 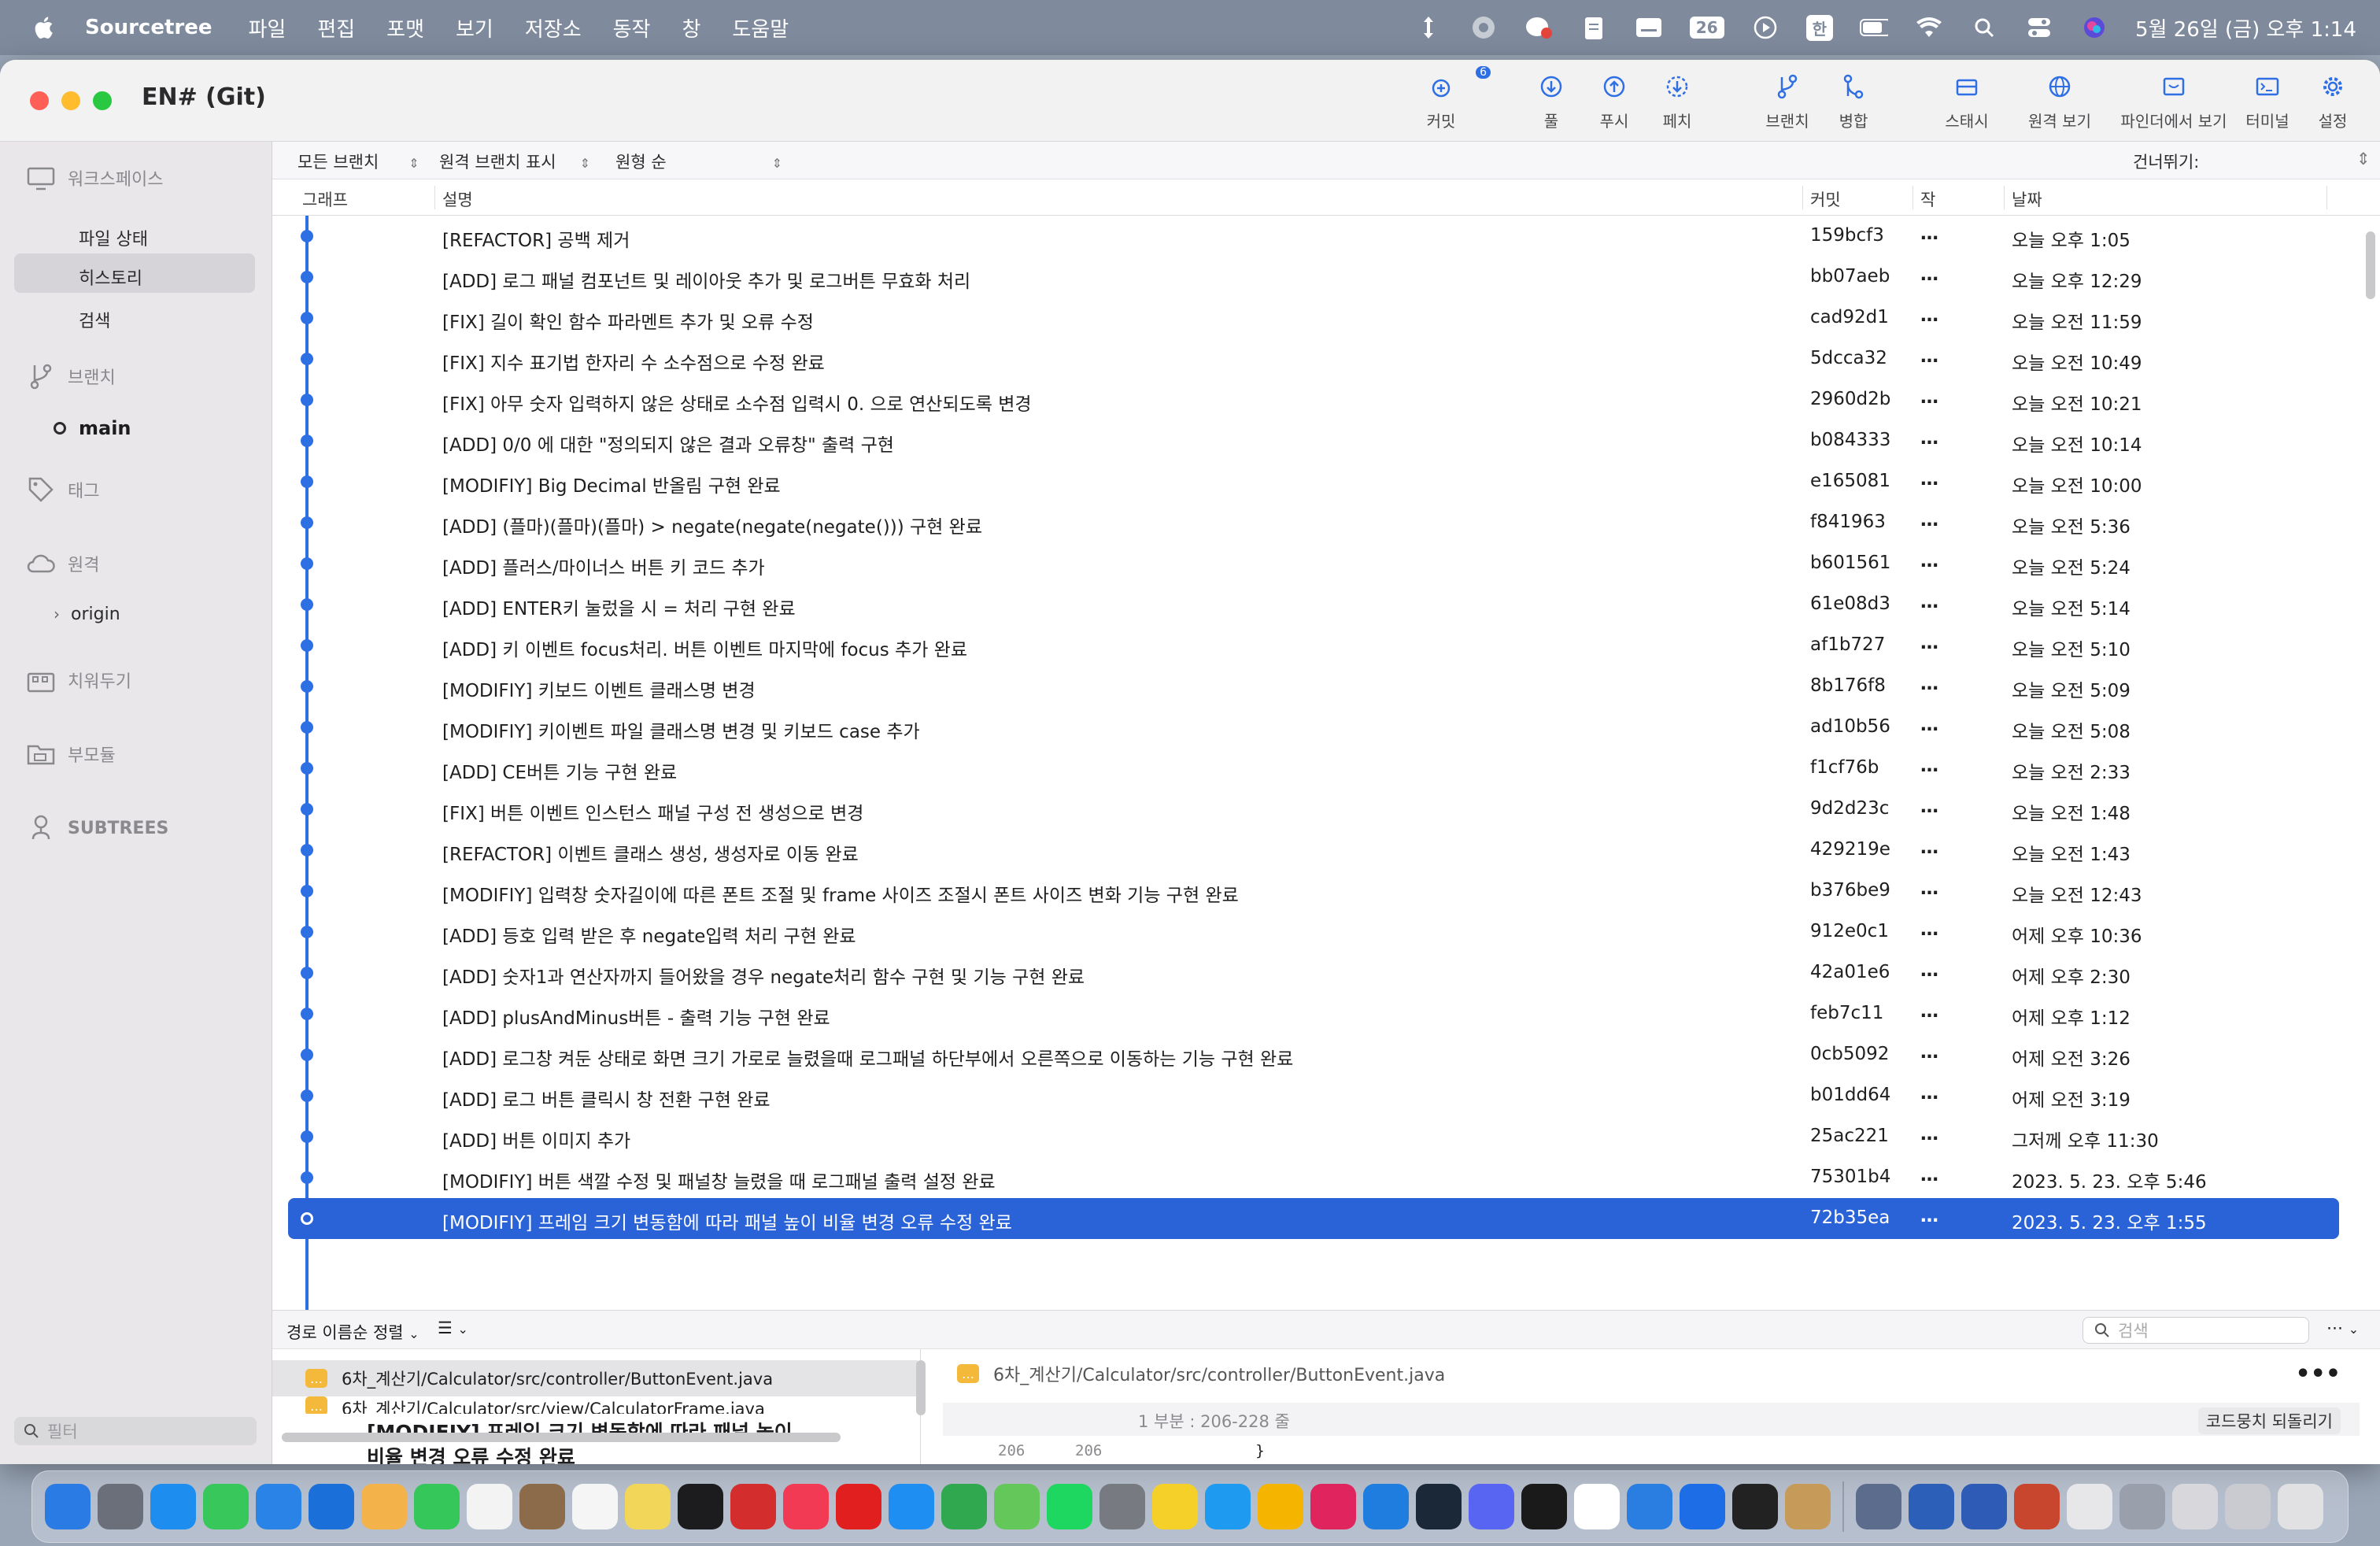 What do you see at coordinates (120, 1507) in the screenshot?
I see `launchpad-app-icon` at bounding box center [120, 1507].